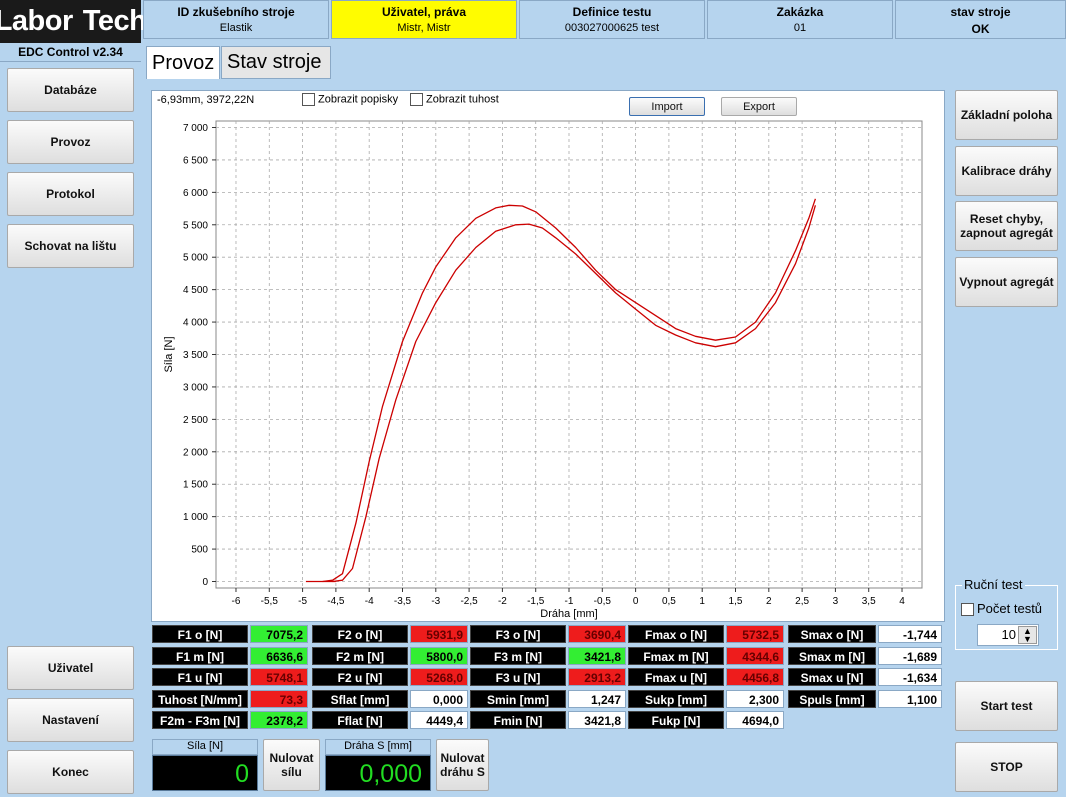 The image size is (1066, 797). What do you see at coordinates (369, 601) in the screenshot?
I see `x-tick-label: -4` at bounding box center [369, 601].